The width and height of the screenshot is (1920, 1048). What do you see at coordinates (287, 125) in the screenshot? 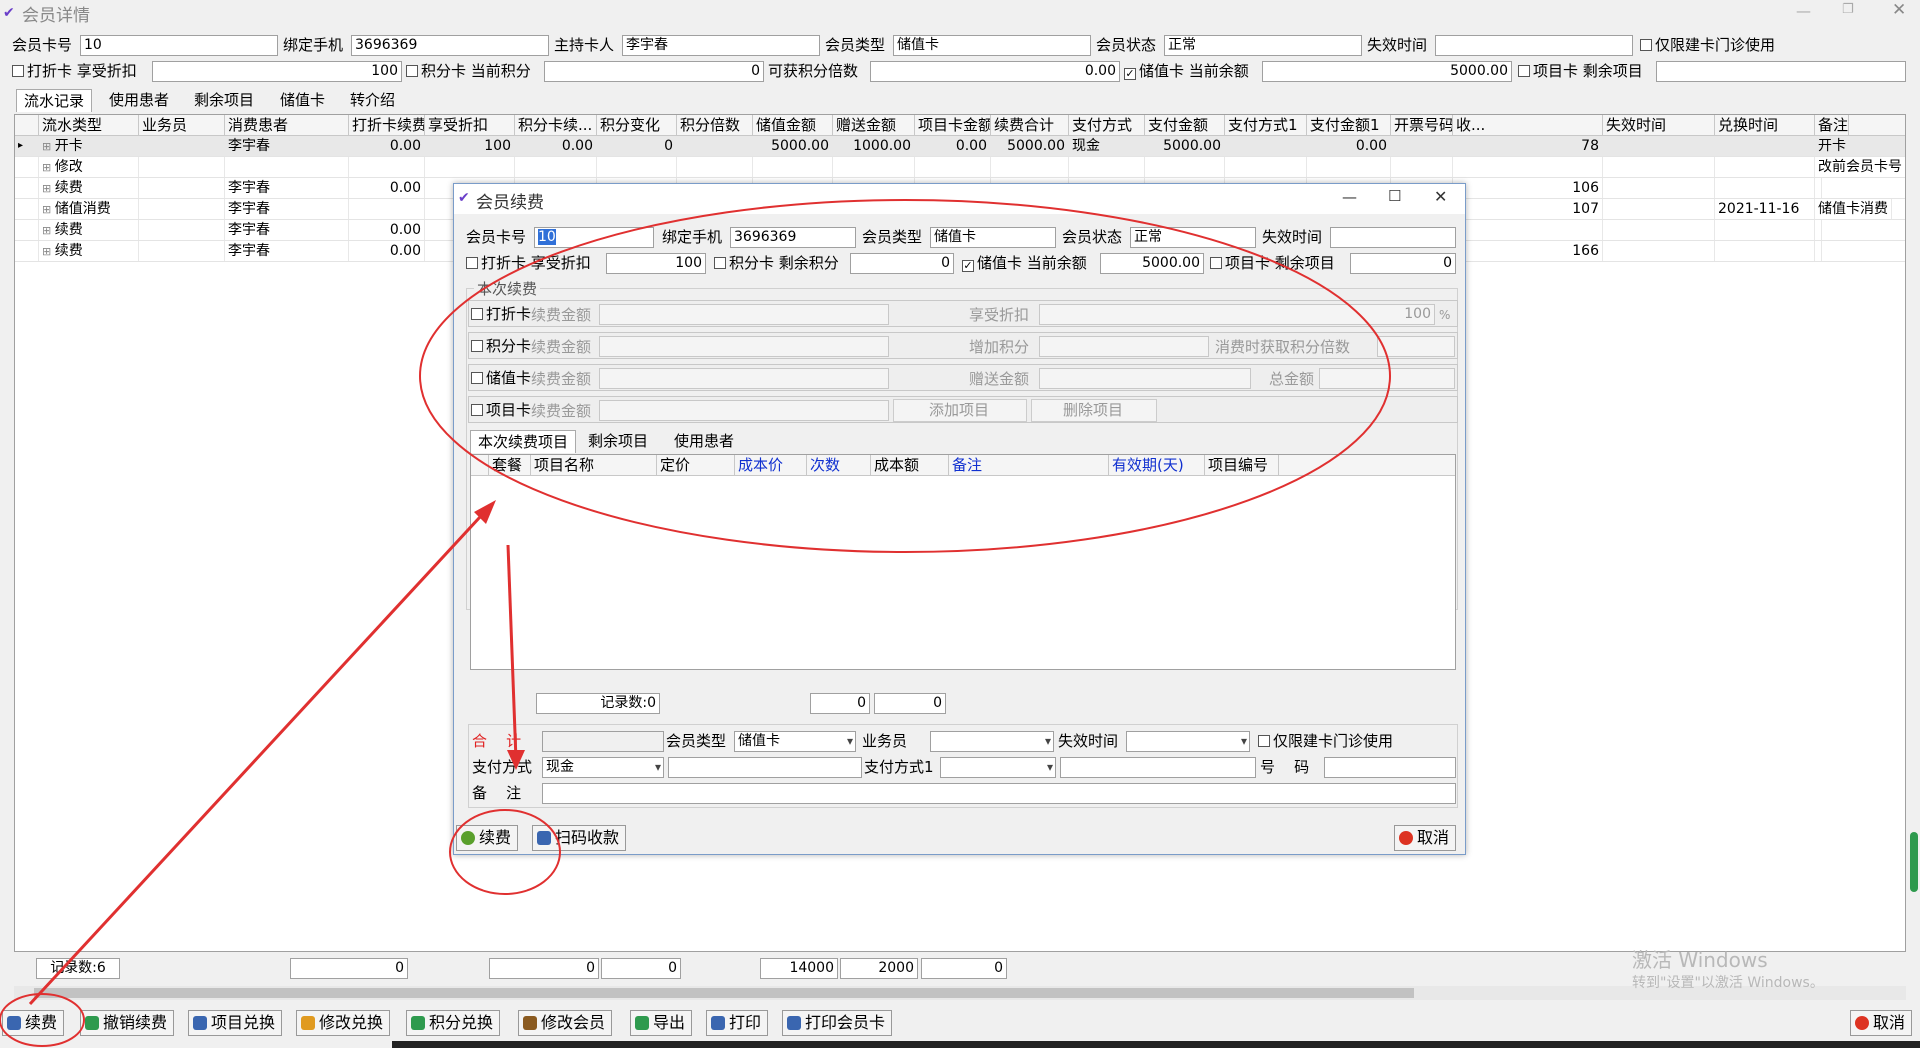
I see `column-header: 消费患者` at bounding box center [287, 125].